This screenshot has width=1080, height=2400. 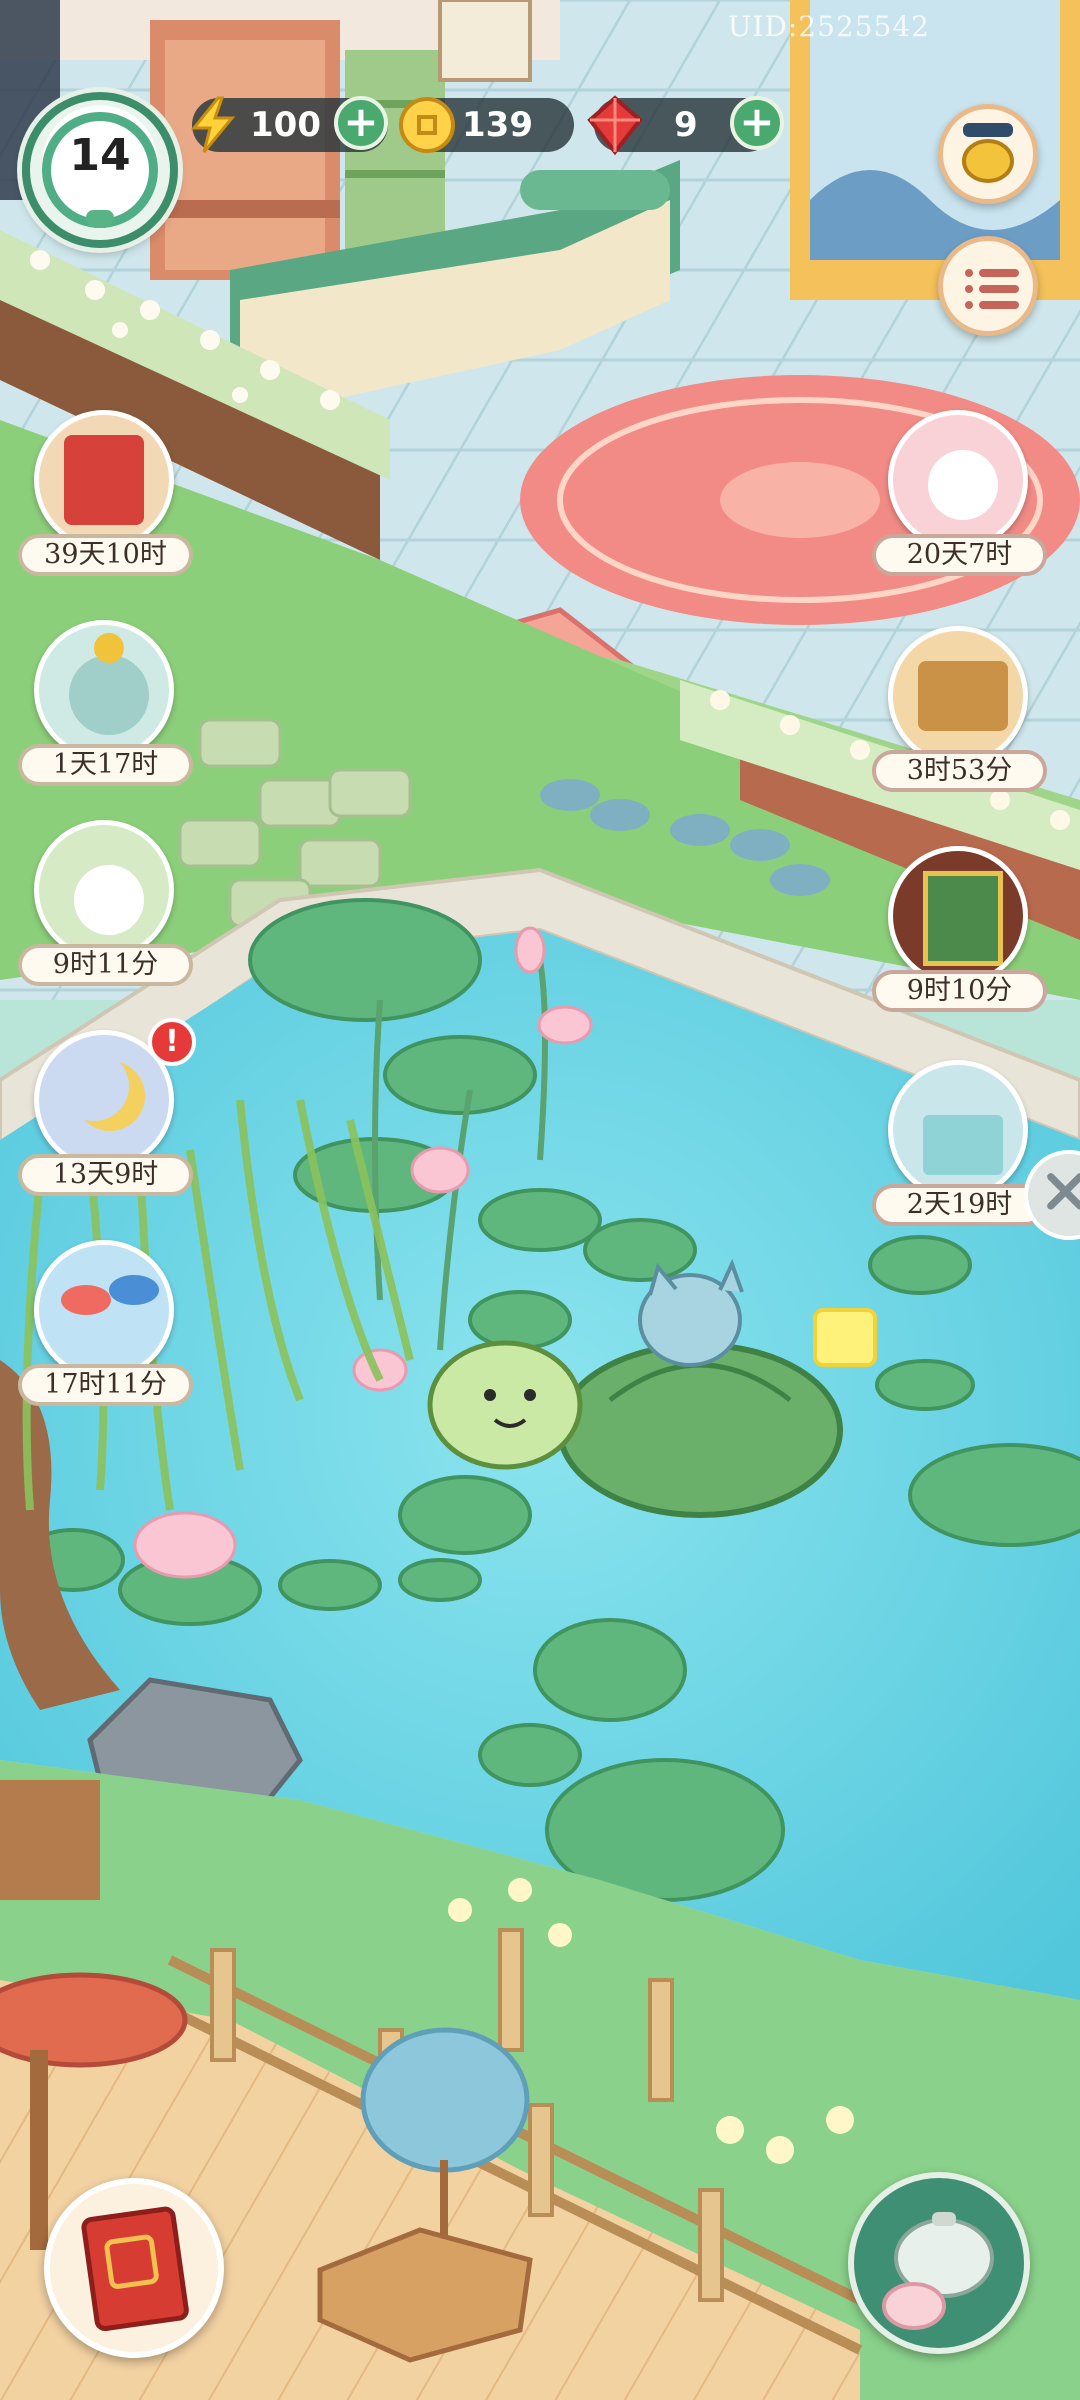 What do you see at coordinates (938, 2271) in the screenshot?
I see `teapot-rabbit-icon` at bounding box center [938, 2271].